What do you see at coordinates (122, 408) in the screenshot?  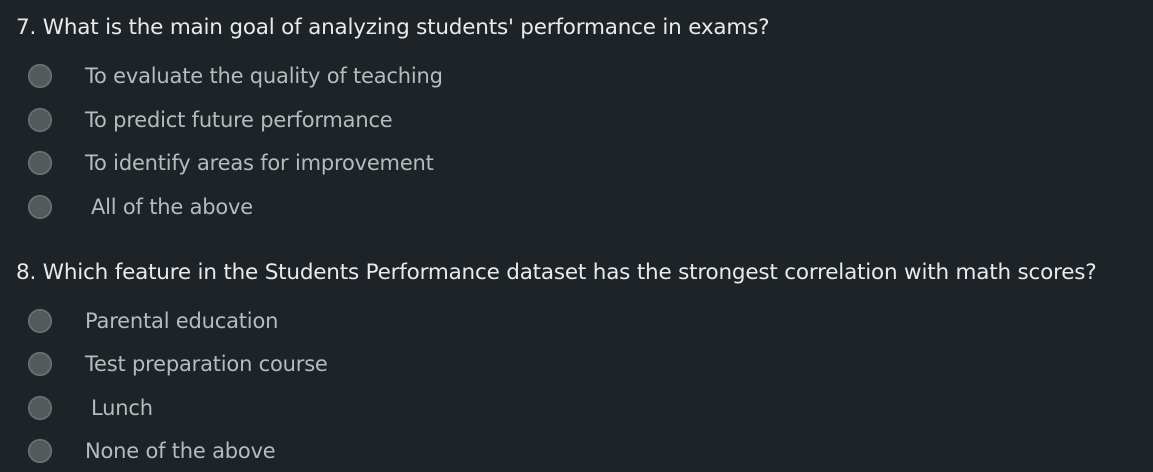 I see `option-label: Lunch` at bounding box center [122, 408].